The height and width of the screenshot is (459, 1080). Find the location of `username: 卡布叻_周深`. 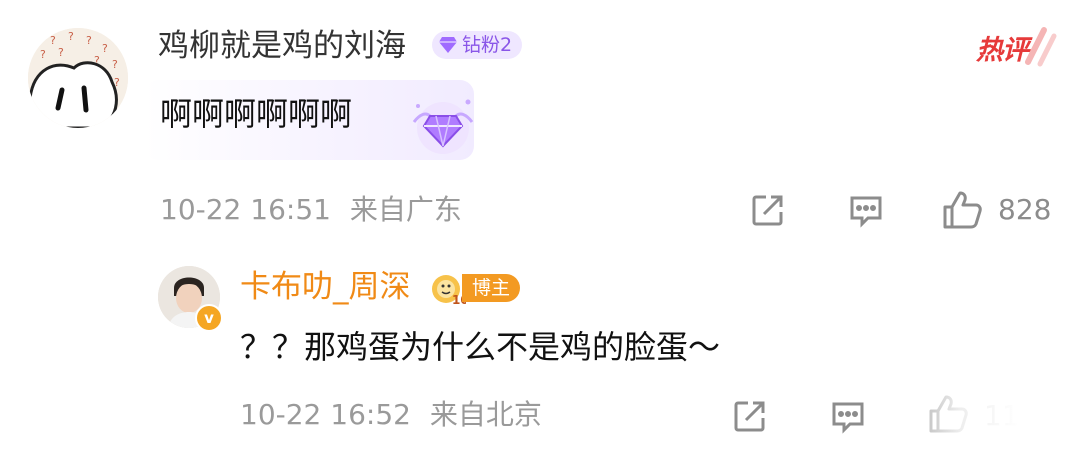

username: 卡布叻_周深 is located at coordinates (325, 287).